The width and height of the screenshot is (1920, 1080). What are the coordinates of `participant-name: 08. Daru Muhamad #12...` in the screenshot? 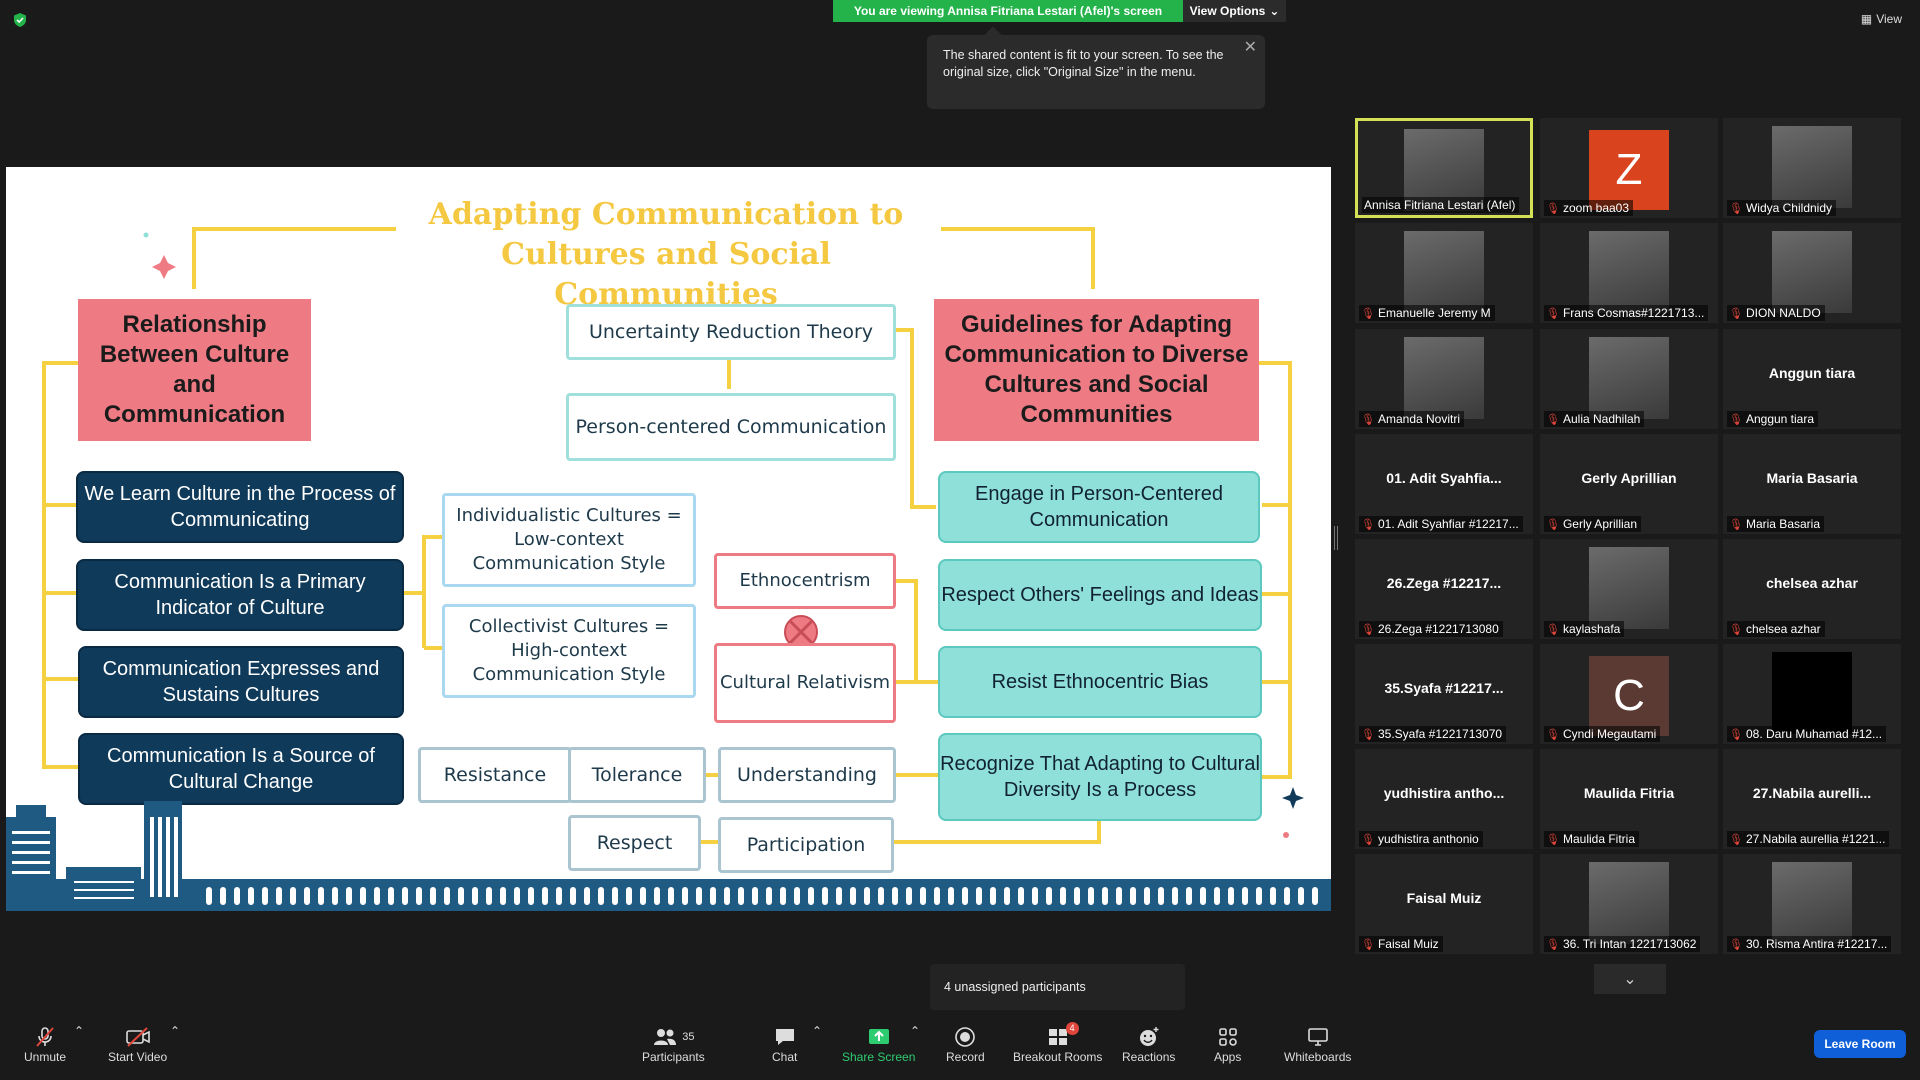 It's located at (1814, 734).